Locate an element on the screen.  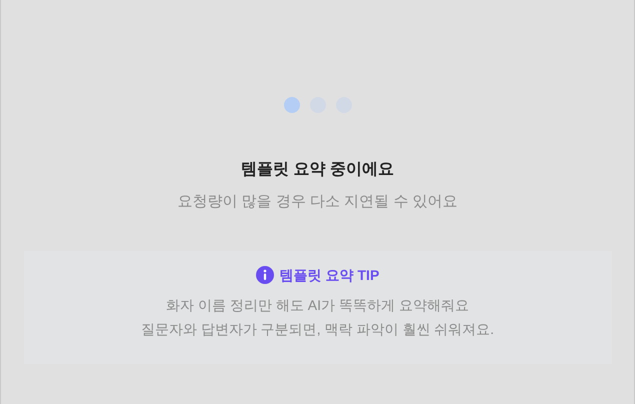
status-subtitle: 요청량이 많을 경우 다소 지연될 수 있어요 is located at coordinates (317, 202).